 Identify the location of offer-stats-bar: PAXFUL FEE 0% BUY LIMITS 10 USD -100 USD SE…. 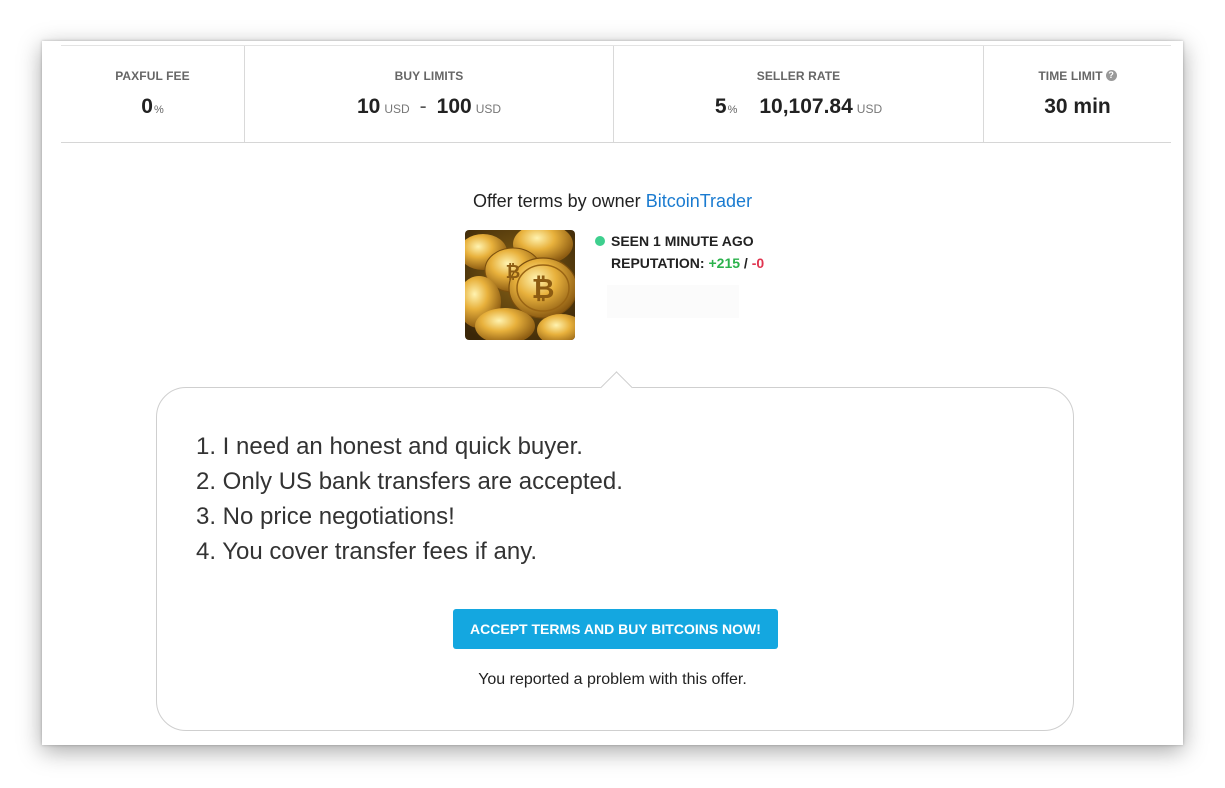
(616, 94).